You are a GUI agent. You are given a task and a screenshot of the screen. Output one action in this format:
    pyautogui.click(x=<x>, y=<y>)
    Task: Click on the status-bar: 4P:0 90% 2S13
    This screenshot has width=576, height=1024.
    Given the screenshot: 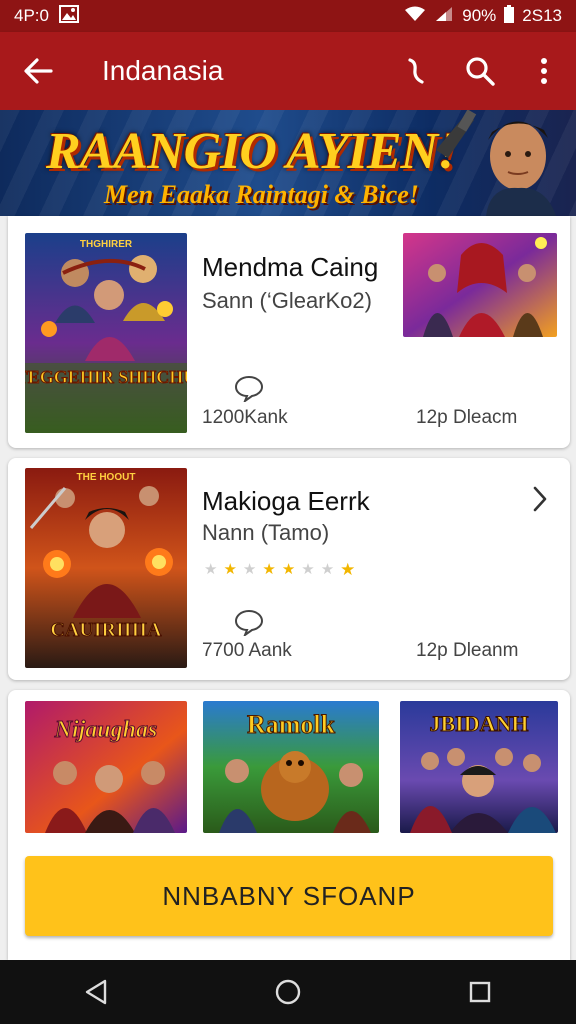 What is the action you would take?
    pyautogui.click(x=288, y=16)
    